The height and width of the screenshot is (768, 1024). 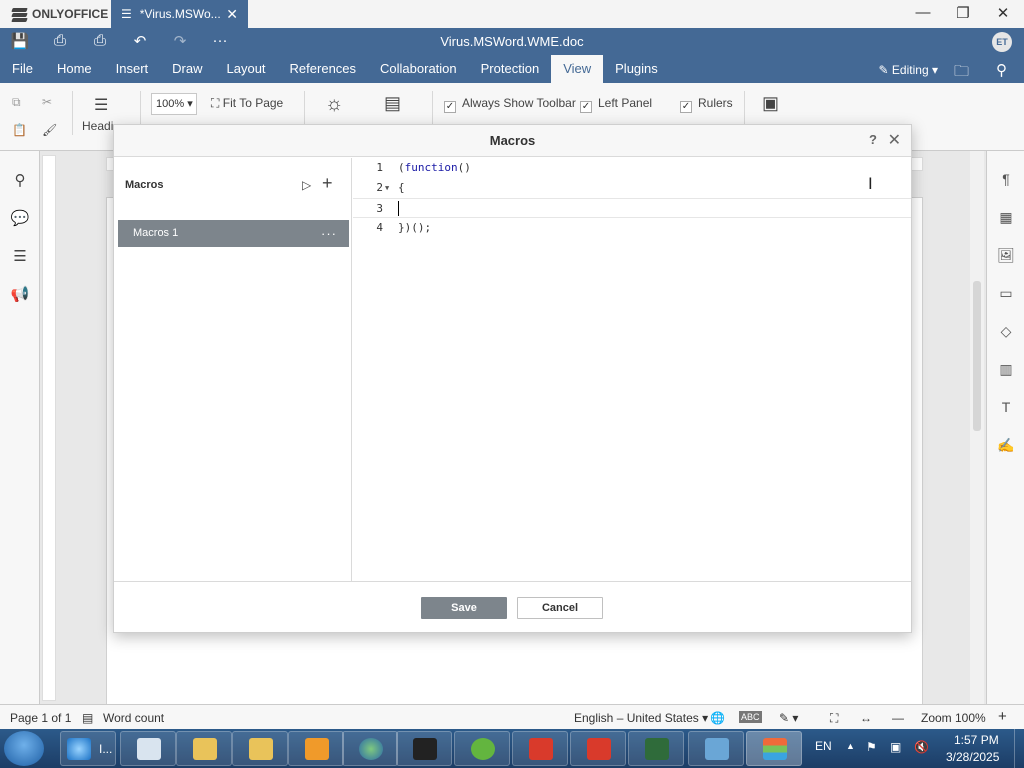 I want to click on image-settings-icon: 🖼, so click(x=1006, y=257).